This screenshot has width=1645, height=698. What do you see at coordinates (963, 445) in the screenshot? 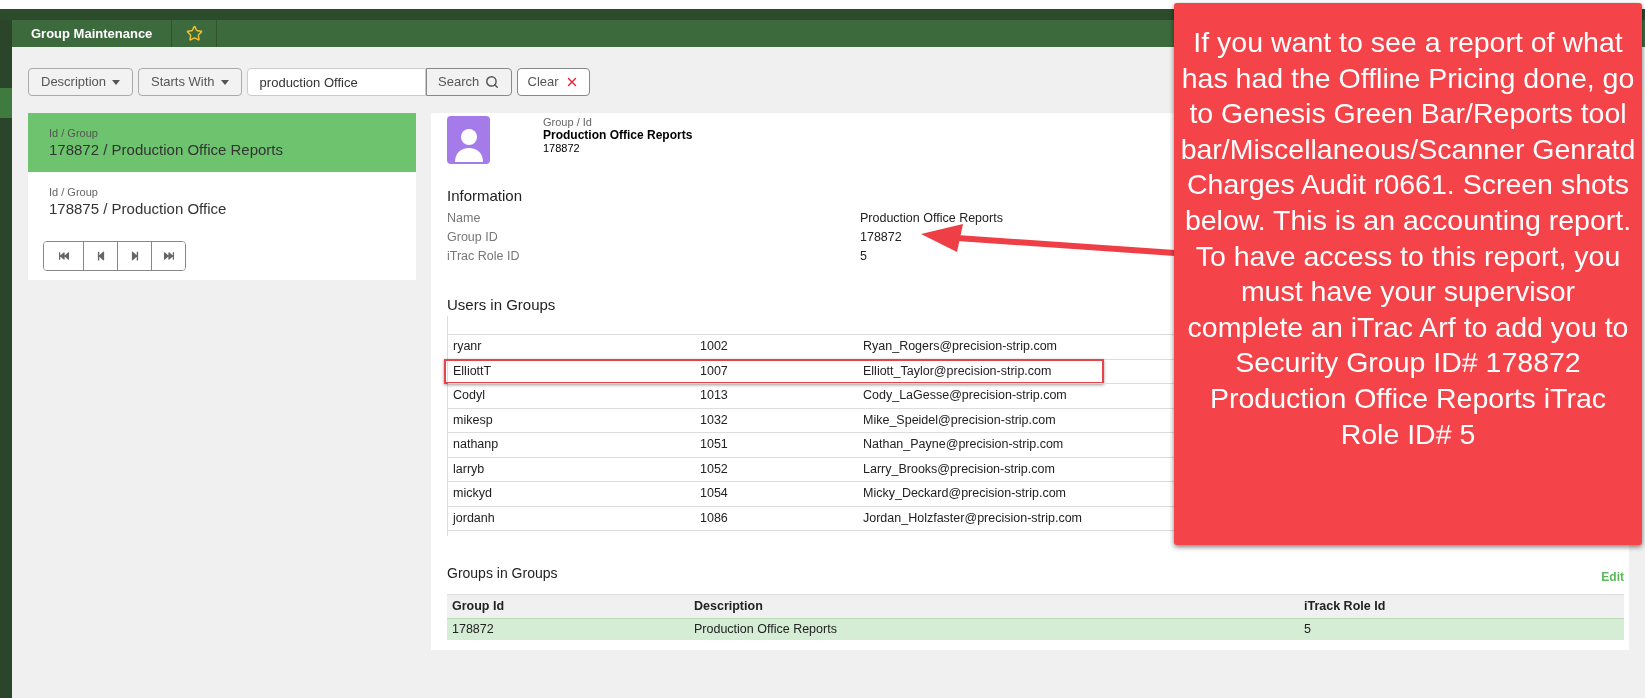
I see `table-cell-text: Nathan_Payne@precision-strip.com` at bounding box center [963, 445].